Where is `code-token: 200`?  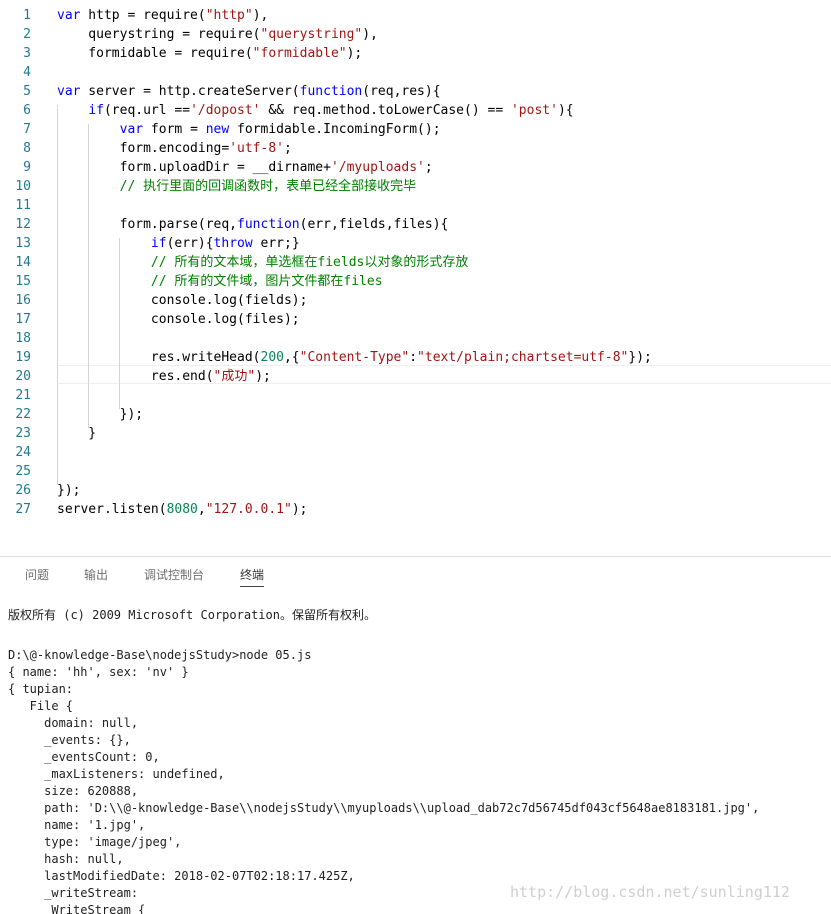 code-token: 200 is located at coordinates (272, 357).